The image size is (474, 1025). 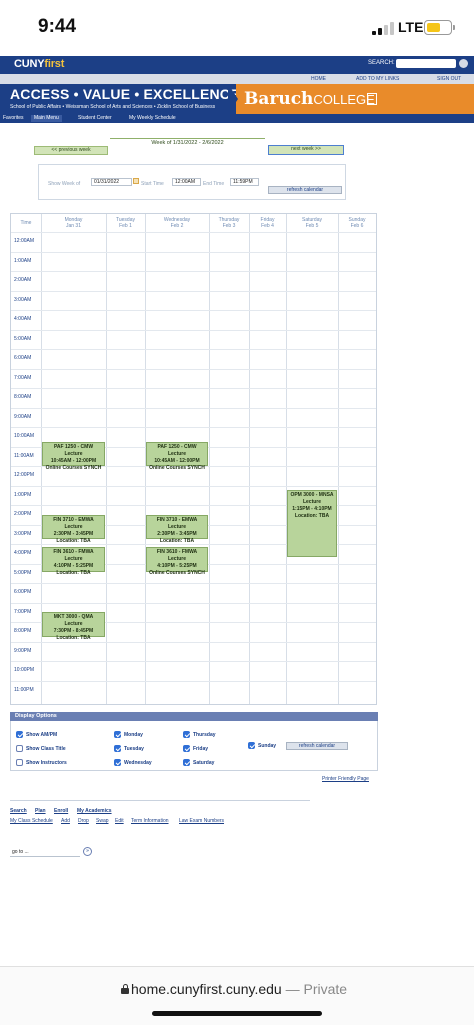 I want to click on day-date: Feb 1, so click(x=125, y=226).